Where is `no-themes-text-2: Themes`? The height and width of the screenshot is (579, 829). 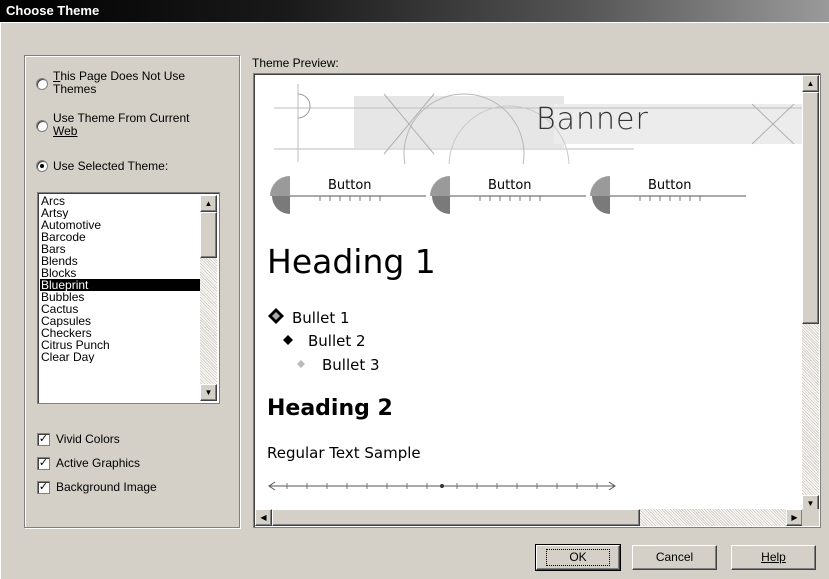 no-themes-text-2: Themes is located at coordinates (75, 89).